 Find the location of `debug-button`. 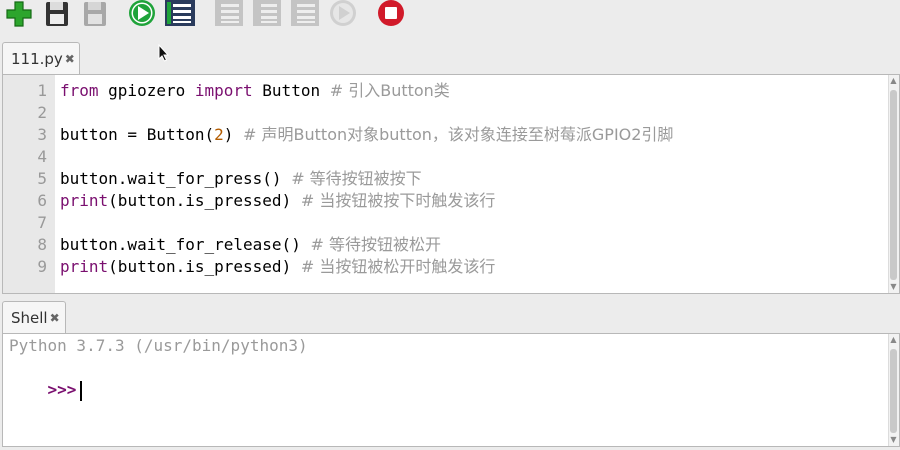

debug-button is located at coordinates (180, 14).